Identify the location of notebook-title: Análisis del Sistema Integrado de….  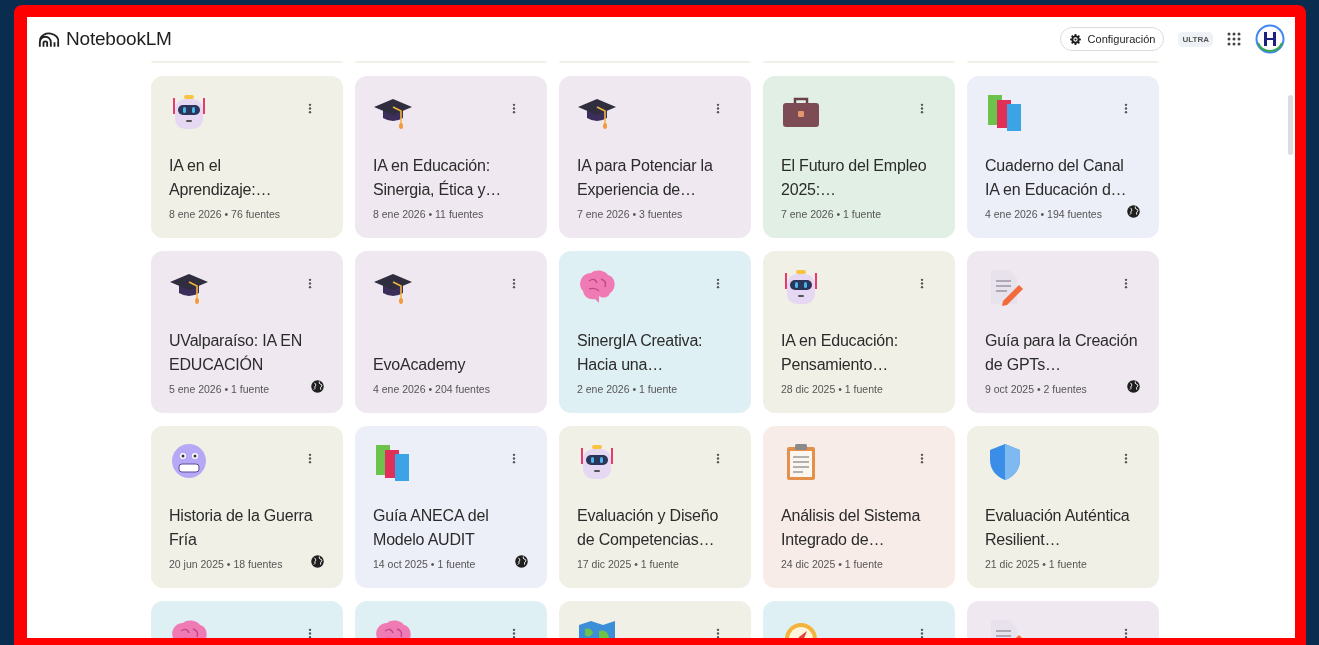
(851, 528).